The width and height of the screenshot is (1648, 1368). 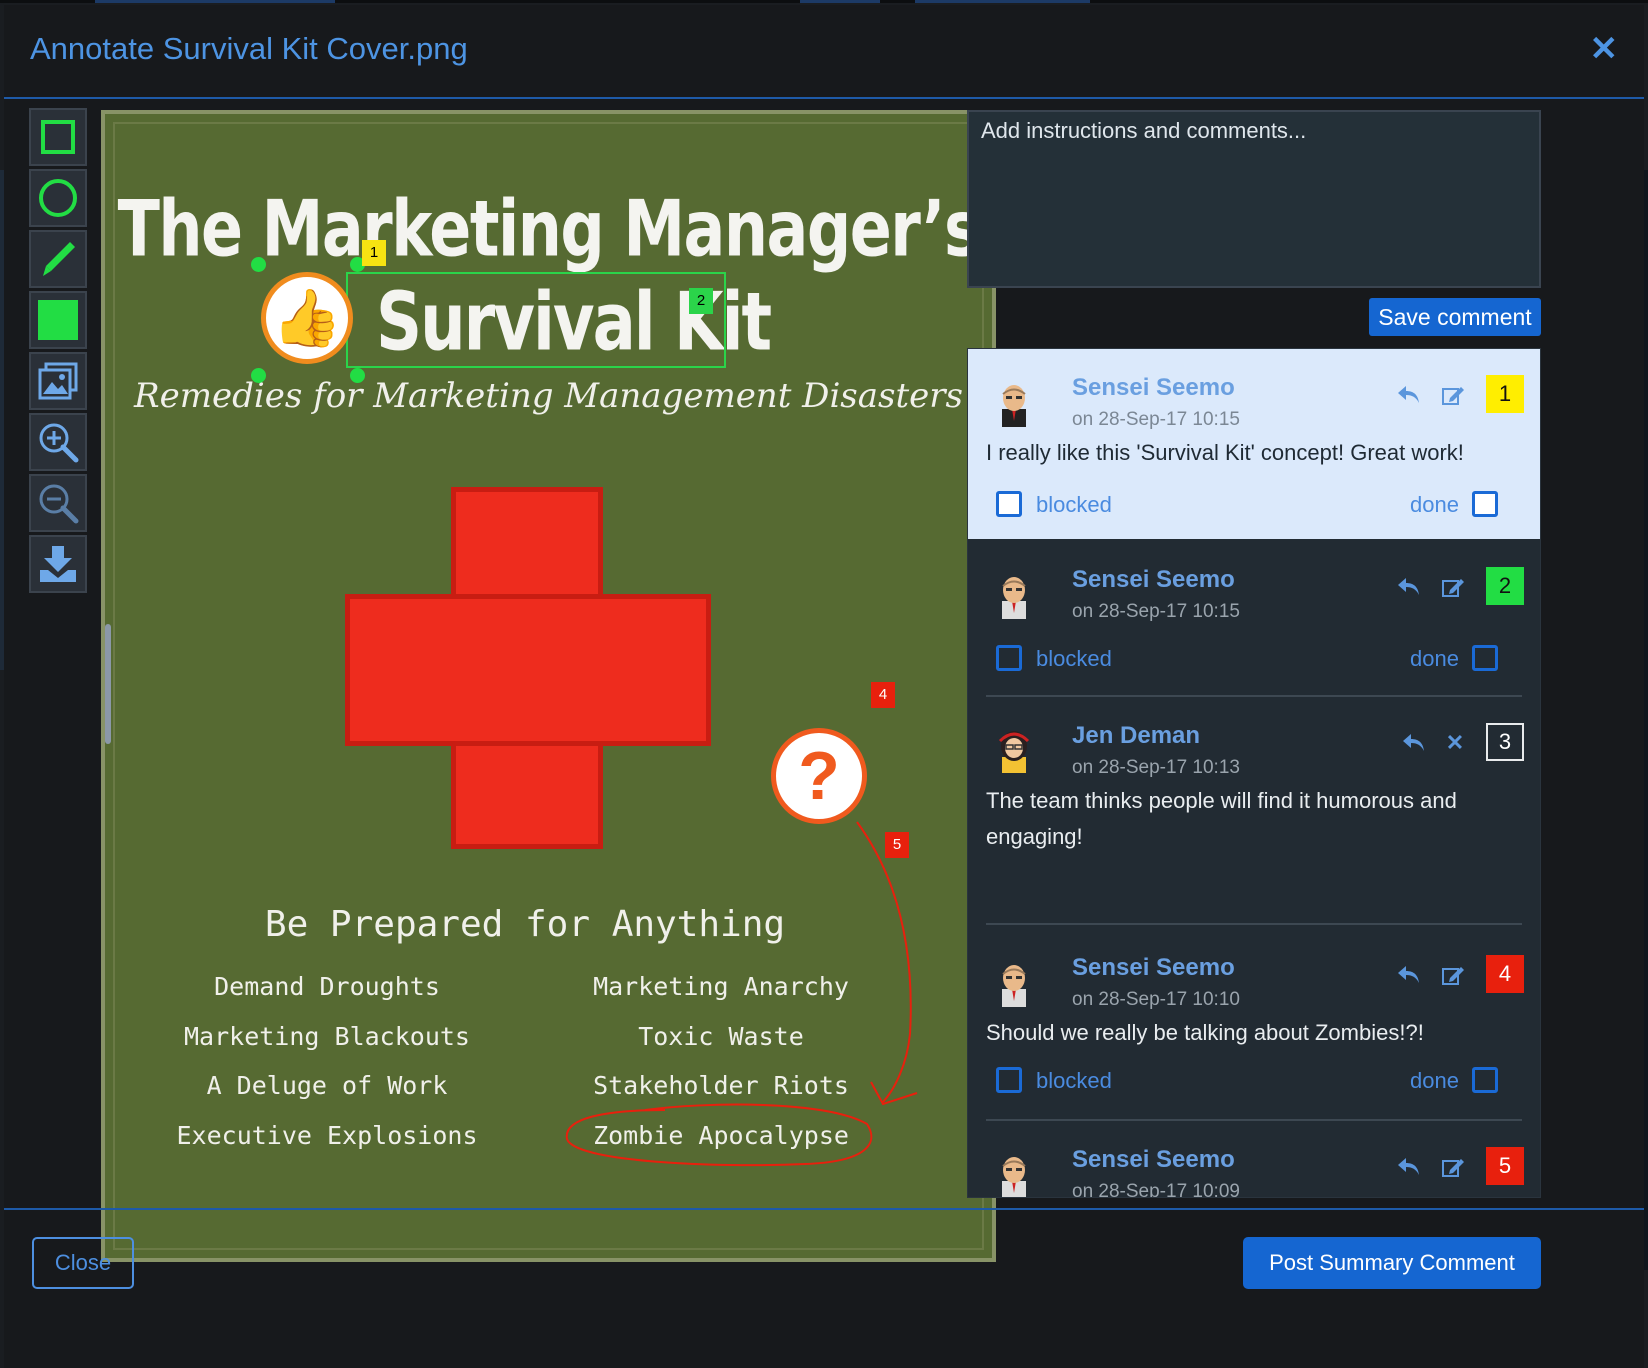 What do you see at coordinates (824, 1209) in the screenshot?
I see `footer-divider` at bounding box center [824, 1209].